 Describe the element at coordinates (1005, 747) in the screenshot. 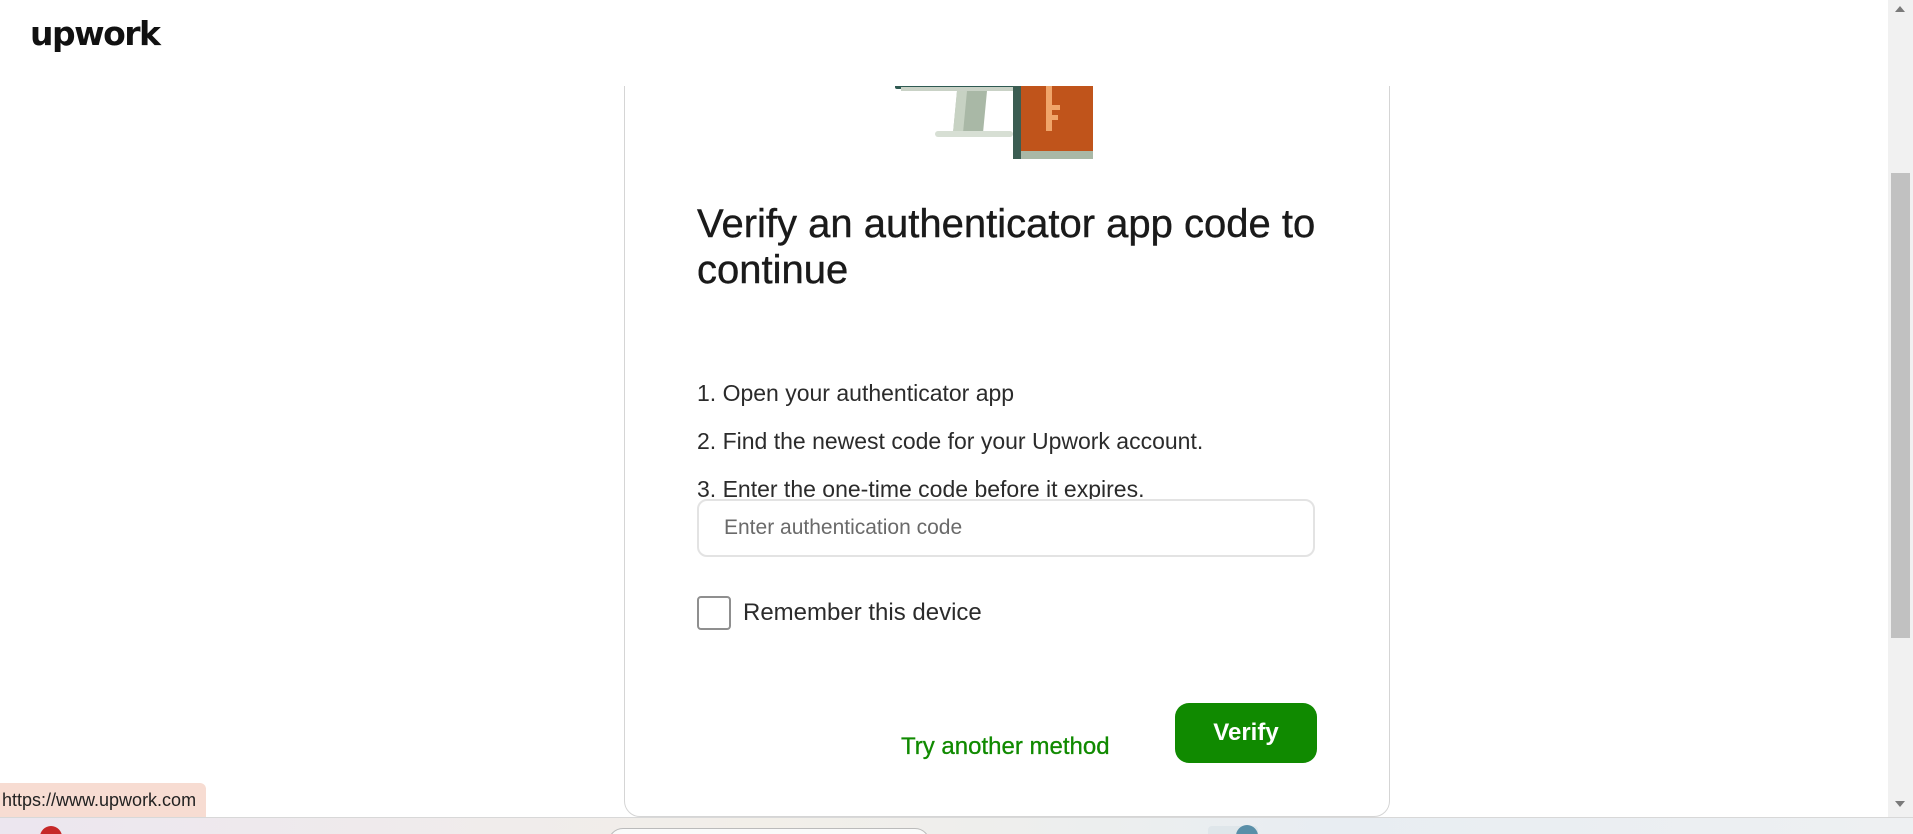

I see `try-another-method-link: Try another method` at that location.